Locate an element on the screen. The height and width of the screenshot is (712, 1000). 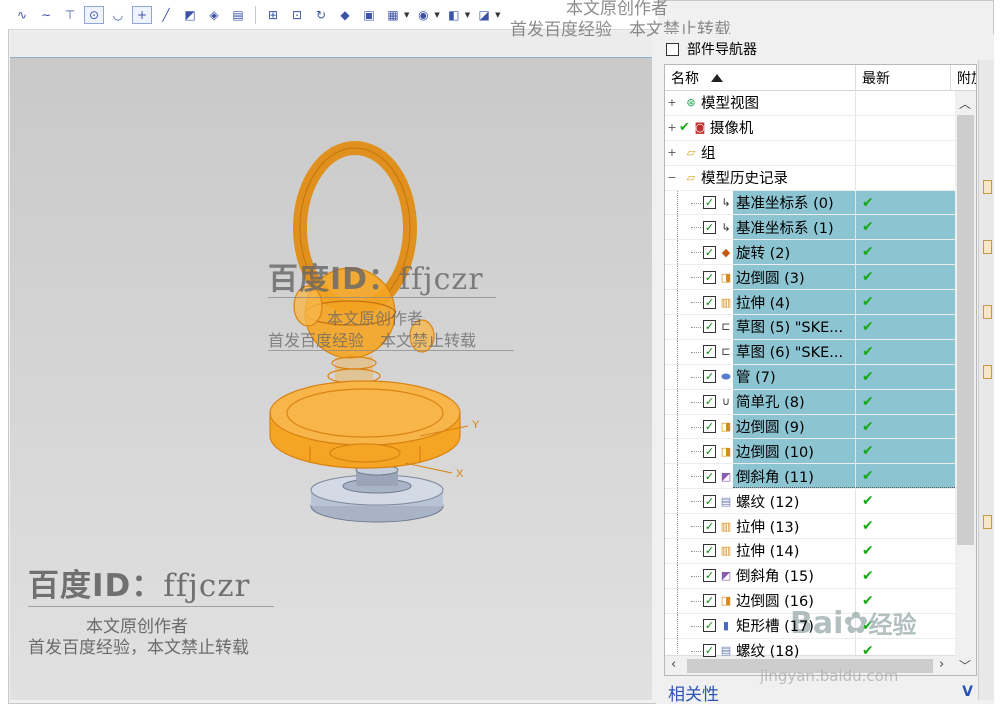
sheet-icon: ◈ is located at coordinates (214, 15).